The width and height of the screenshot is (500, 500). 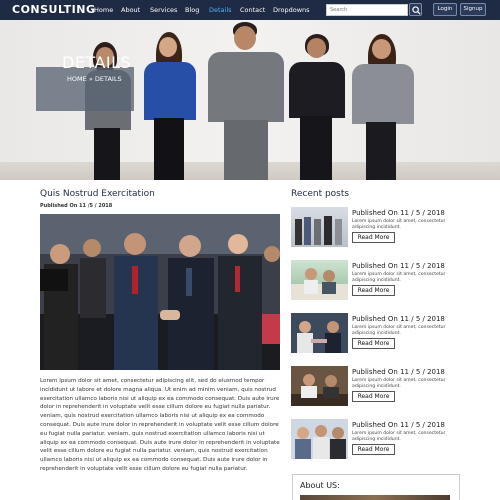 I want to click on nav-dropdowns: Dropdowns, so click(x=291, y=10).